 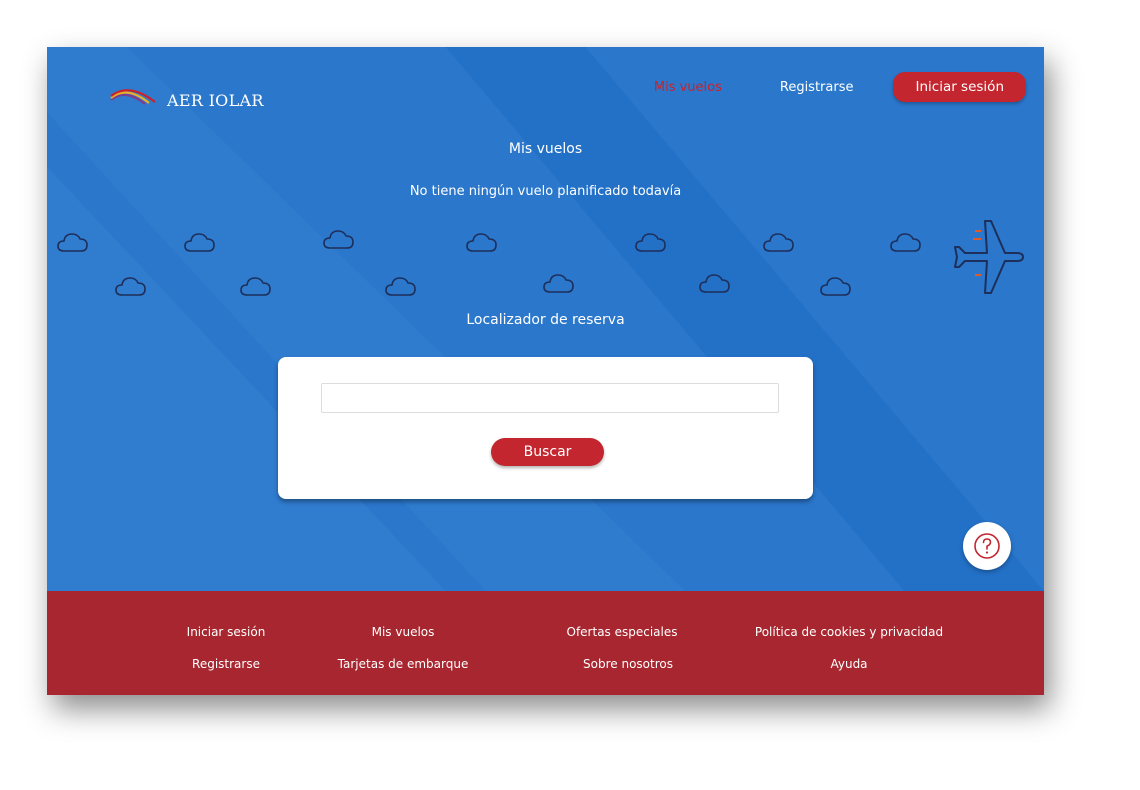 What do you see at coordinates (403, 664) in the screenshot?
I see `footer-link-boarding-passes: Tarjetas de embarque` at bounding box center [403, 664].